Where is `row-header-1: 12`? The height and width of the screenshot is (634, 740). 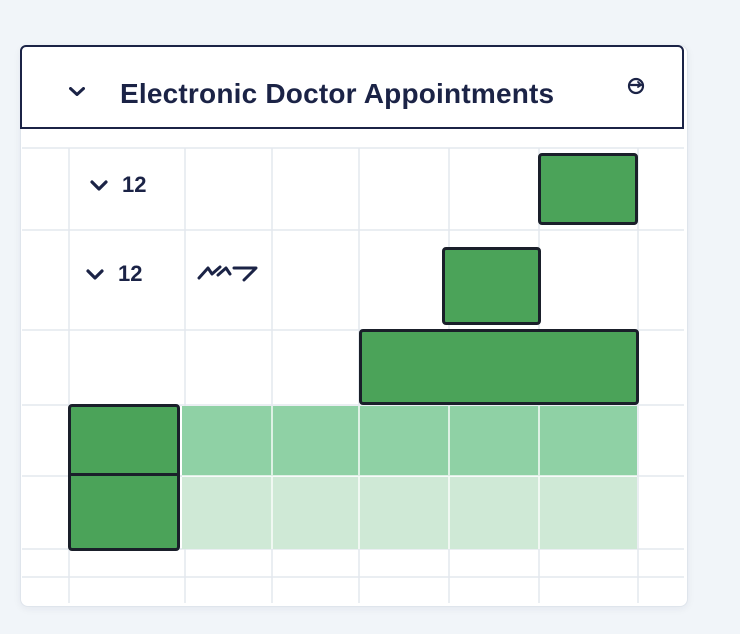
row-header-1: 12 is located at coordinates (118, 185).